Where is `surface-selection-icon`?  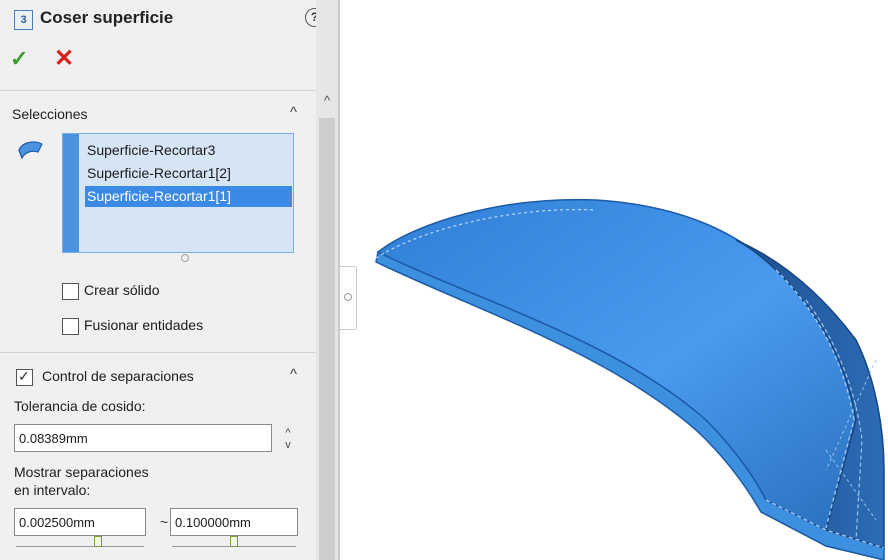 surface-selection-icon is located at coordinates (30, 150).